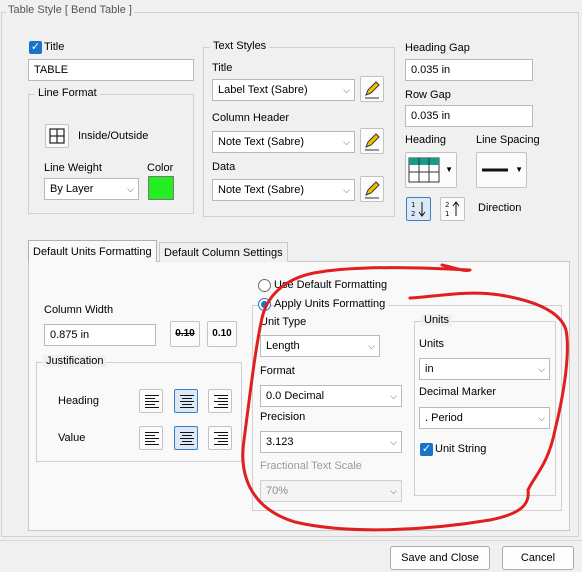 Image resolution: width=582 pixels, height=572 pixels. I want to click on footer-separator, so click(291, 540).